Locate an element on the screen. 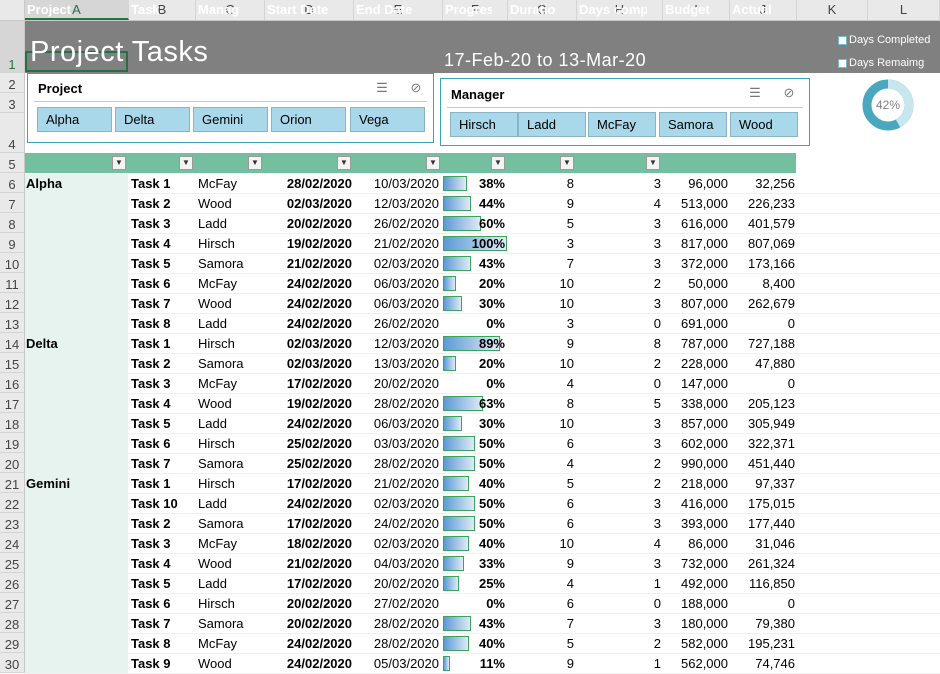 Image resolution: width=940 pixels, height=674 pixels. cell-actual: 173,166 is located at coordinates (763, 264).